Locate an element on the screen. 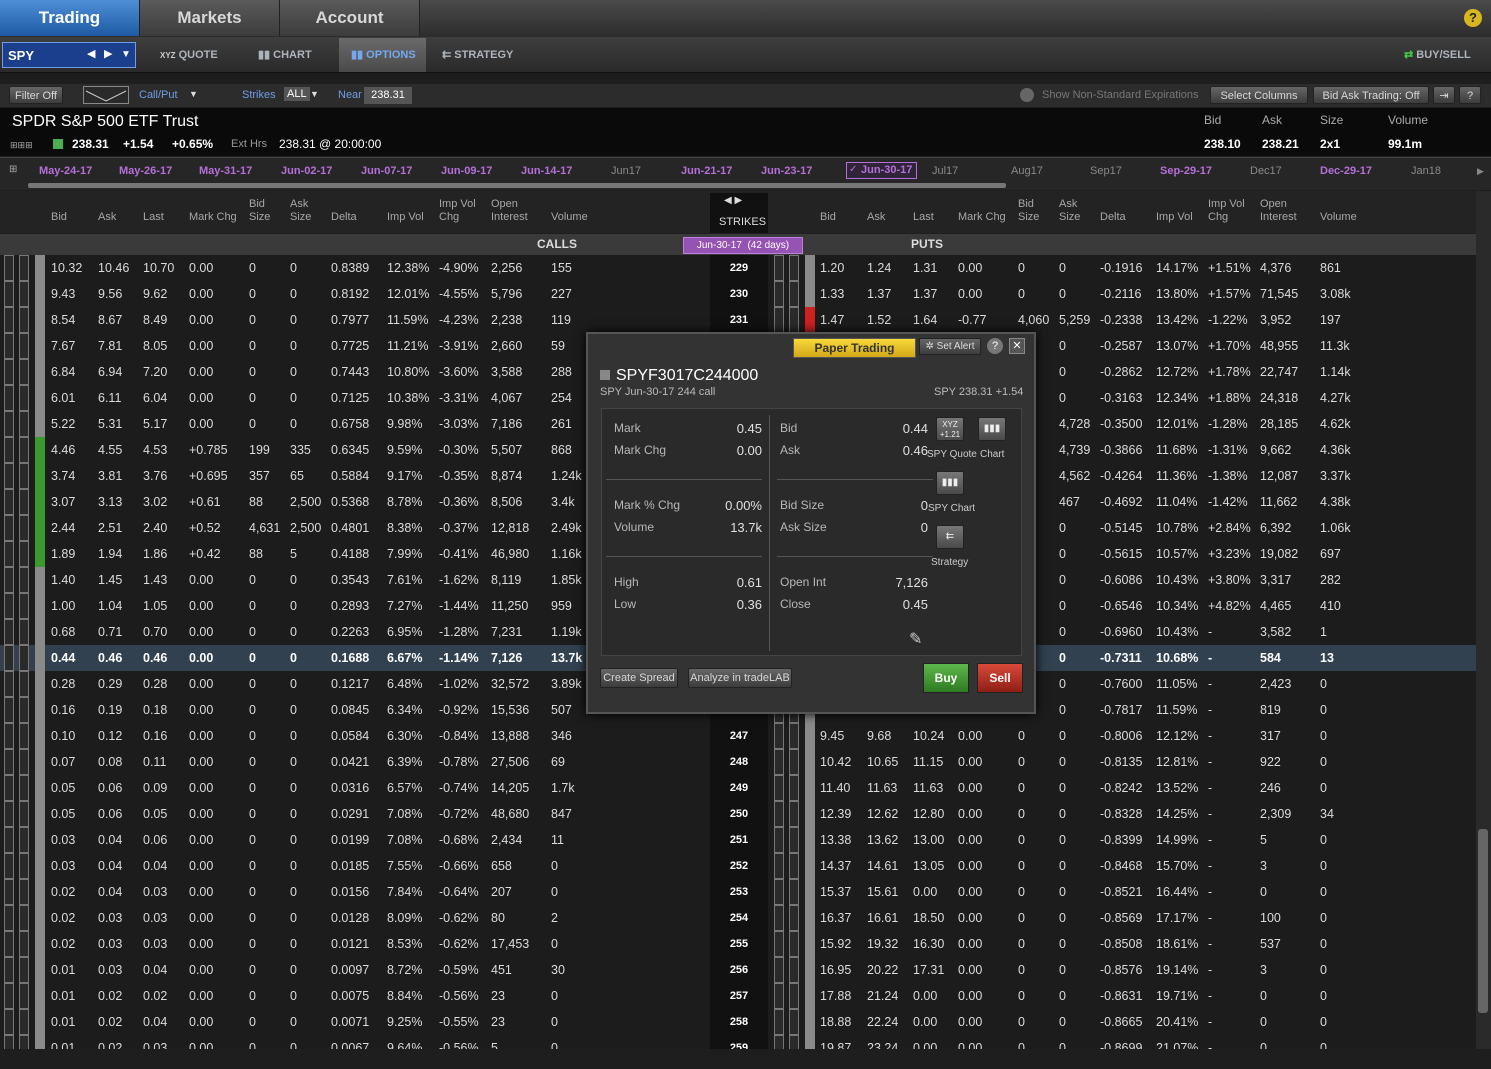 The image size is (1491, 1069). put-last: 13.00 is located at coordinates (928, 840).